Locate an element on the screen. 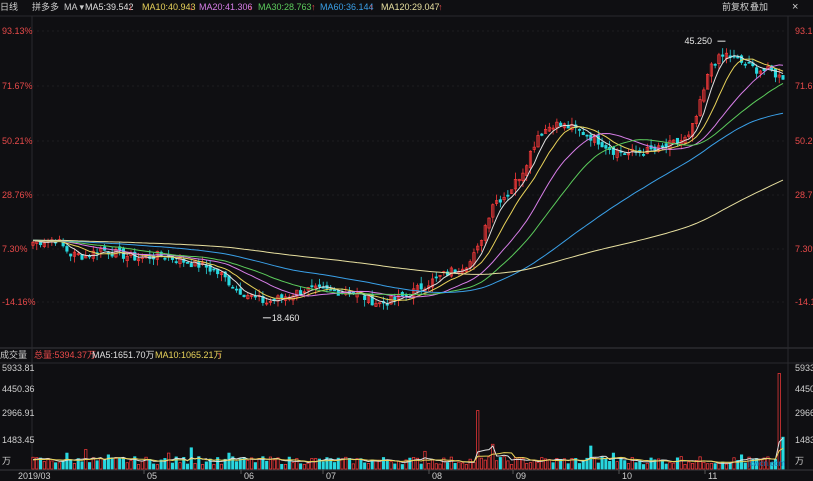 The image size is (813, 481). y-tick-label-right: -14.1 is located at coordinates (804, 302).